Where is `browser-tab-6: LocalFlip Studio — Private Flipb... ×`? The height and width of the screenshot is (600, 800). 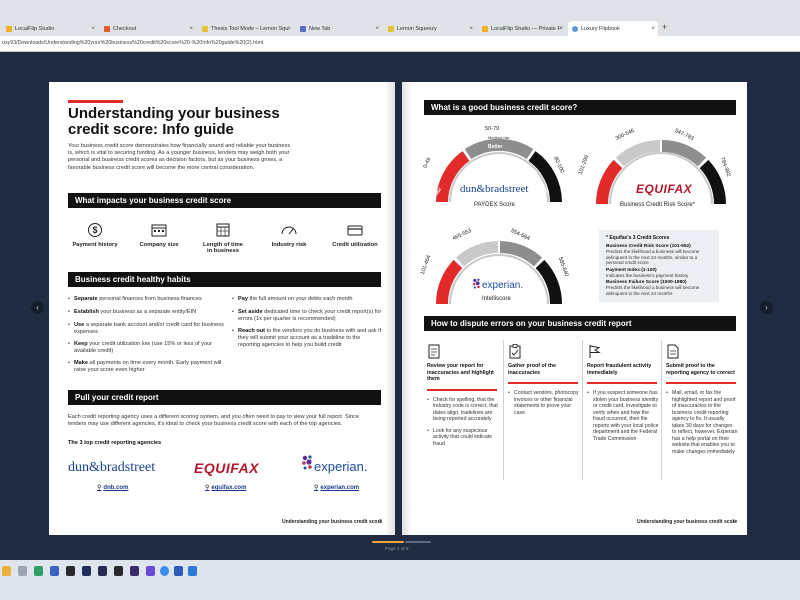
browser-tab-6: LocalFlip Studio — Private Flipb... × is located at coordinates (522, 28).